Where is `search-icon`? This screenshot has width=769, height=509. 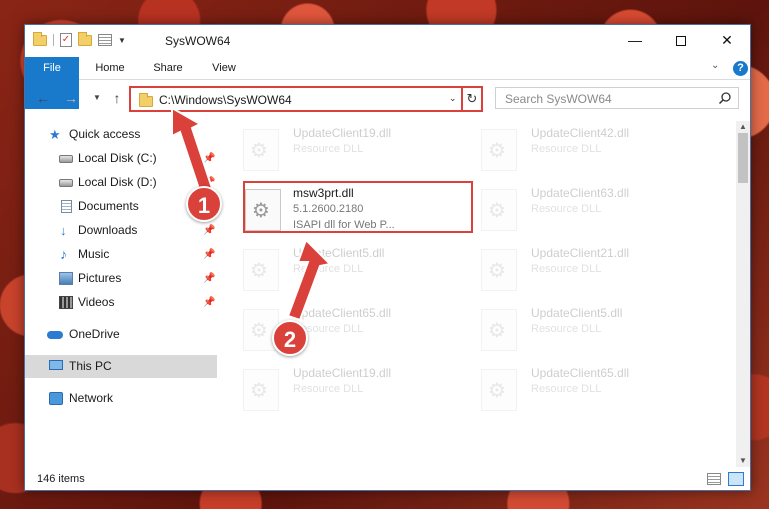
search-icon is located at coordinates (724, 98).